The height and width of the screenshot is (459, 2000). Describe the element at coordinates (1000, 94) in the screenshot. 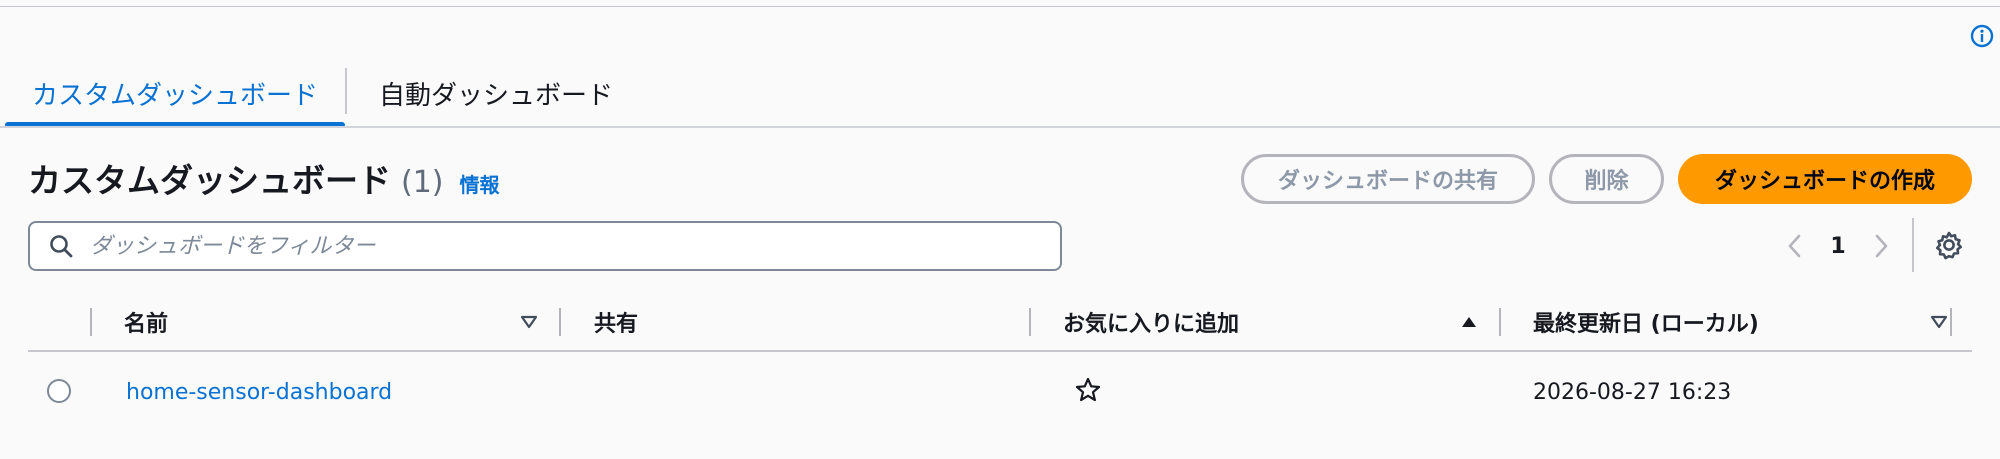

I see `dashboard-tabs: カスタムダッシュボード 自動ダッシュボード` at that location.